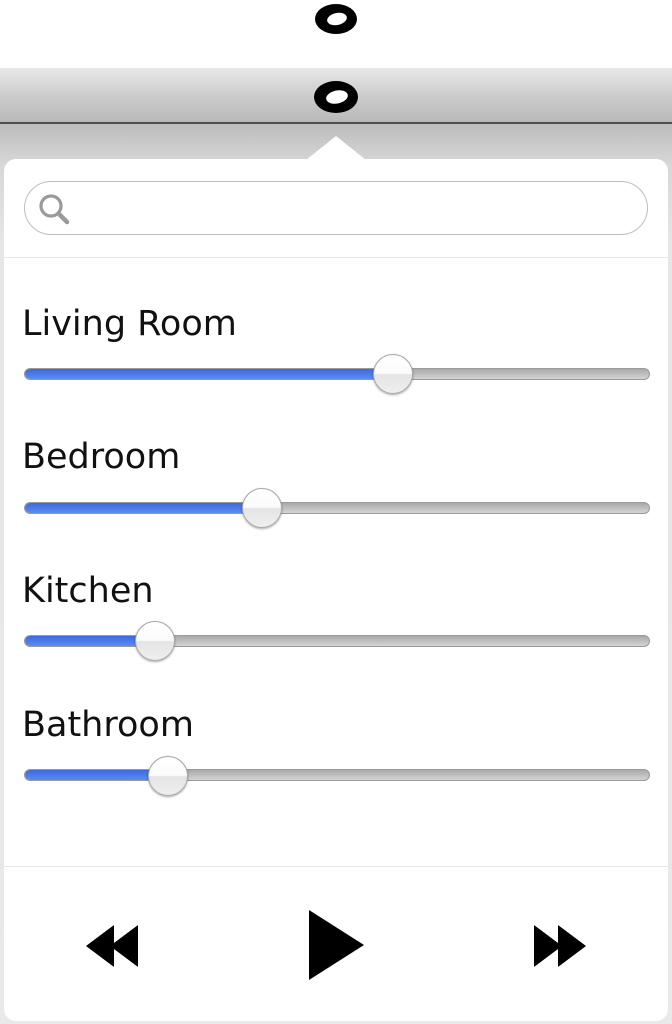  I want to click on room-label-kitchen: Kitchen, so click(88, 591).